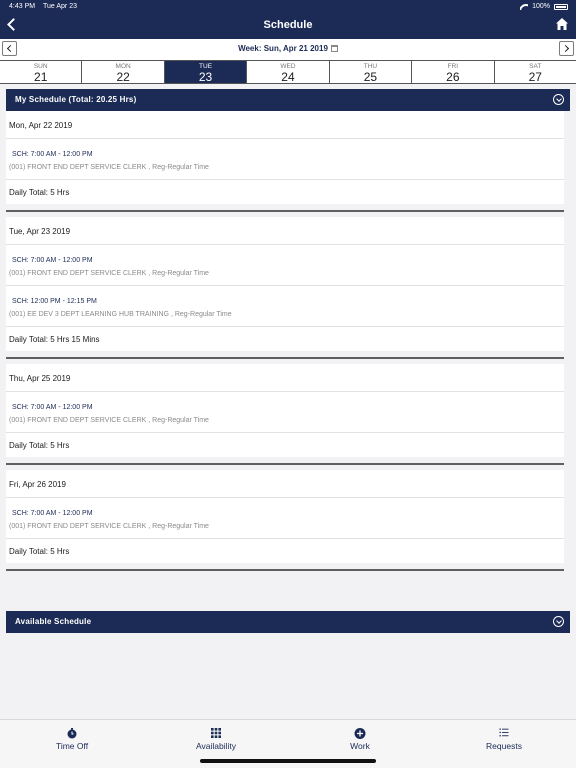 Image resolution: width=576 pixels, height=768 pixels. Describe the element at coordinates (561, 6) in the screenshot. I see `battery-icon` at that location.